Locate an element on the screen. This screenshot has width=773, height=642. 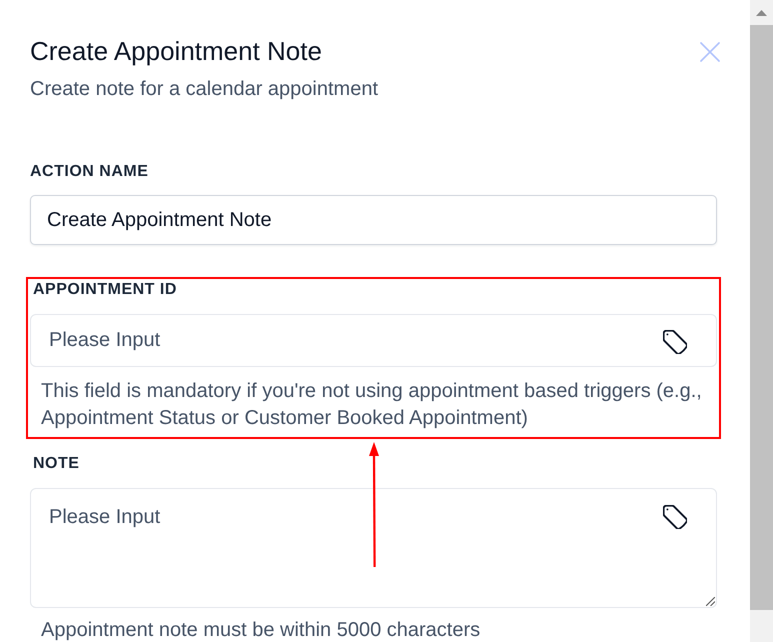
field-label: ACTION NAME is located at coordinates (90, 172).